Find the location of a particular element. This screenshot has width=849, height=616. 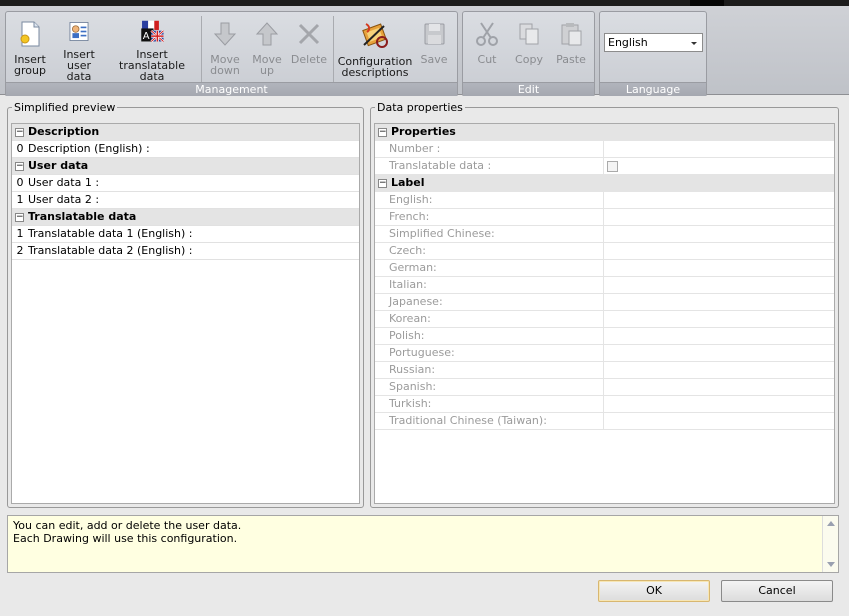

delete-button: Delete is located at coordinates (309, 48).